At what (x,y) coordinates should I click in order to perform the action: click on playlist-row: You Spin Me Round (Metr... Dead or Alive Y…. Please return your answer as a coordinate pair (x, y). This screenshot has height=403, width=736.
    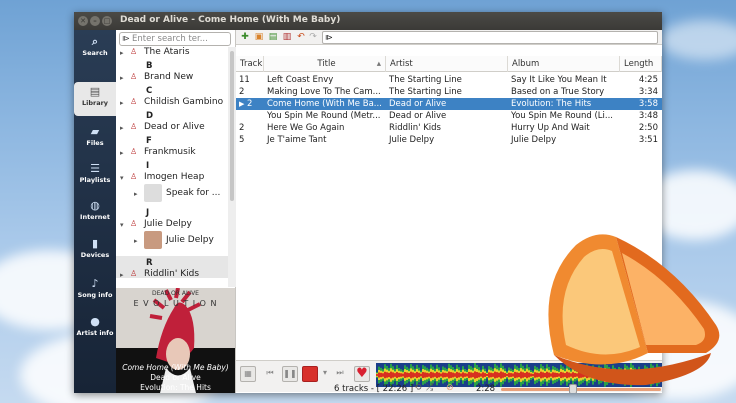
    Looking at the image, I should click on (449, 116).